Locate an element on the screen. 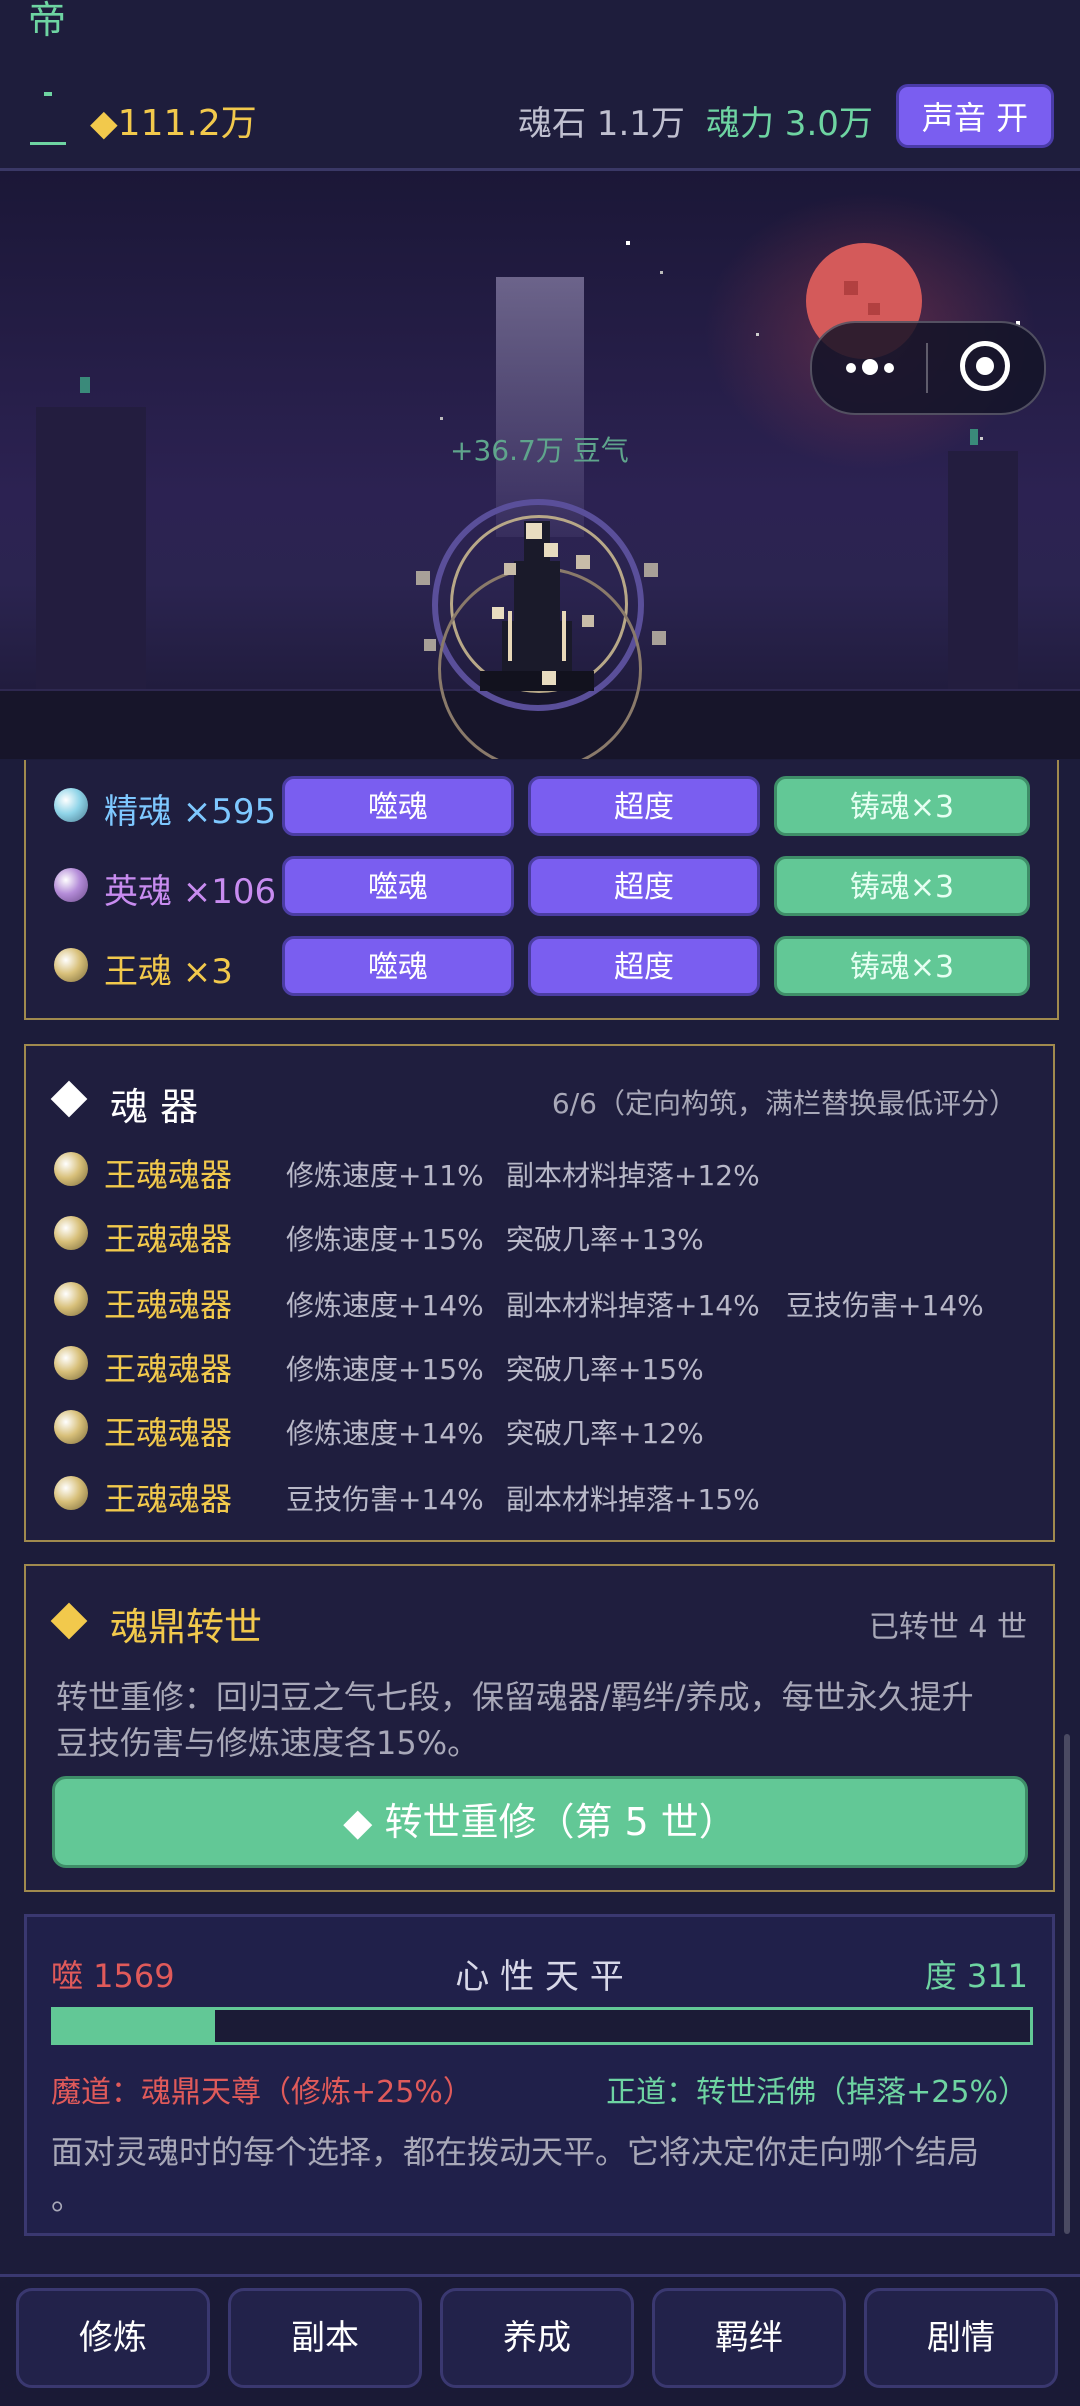 This screenshot has width=1080, height=2406. hero-soul-orb-icon is located at coordinates (71, 885).